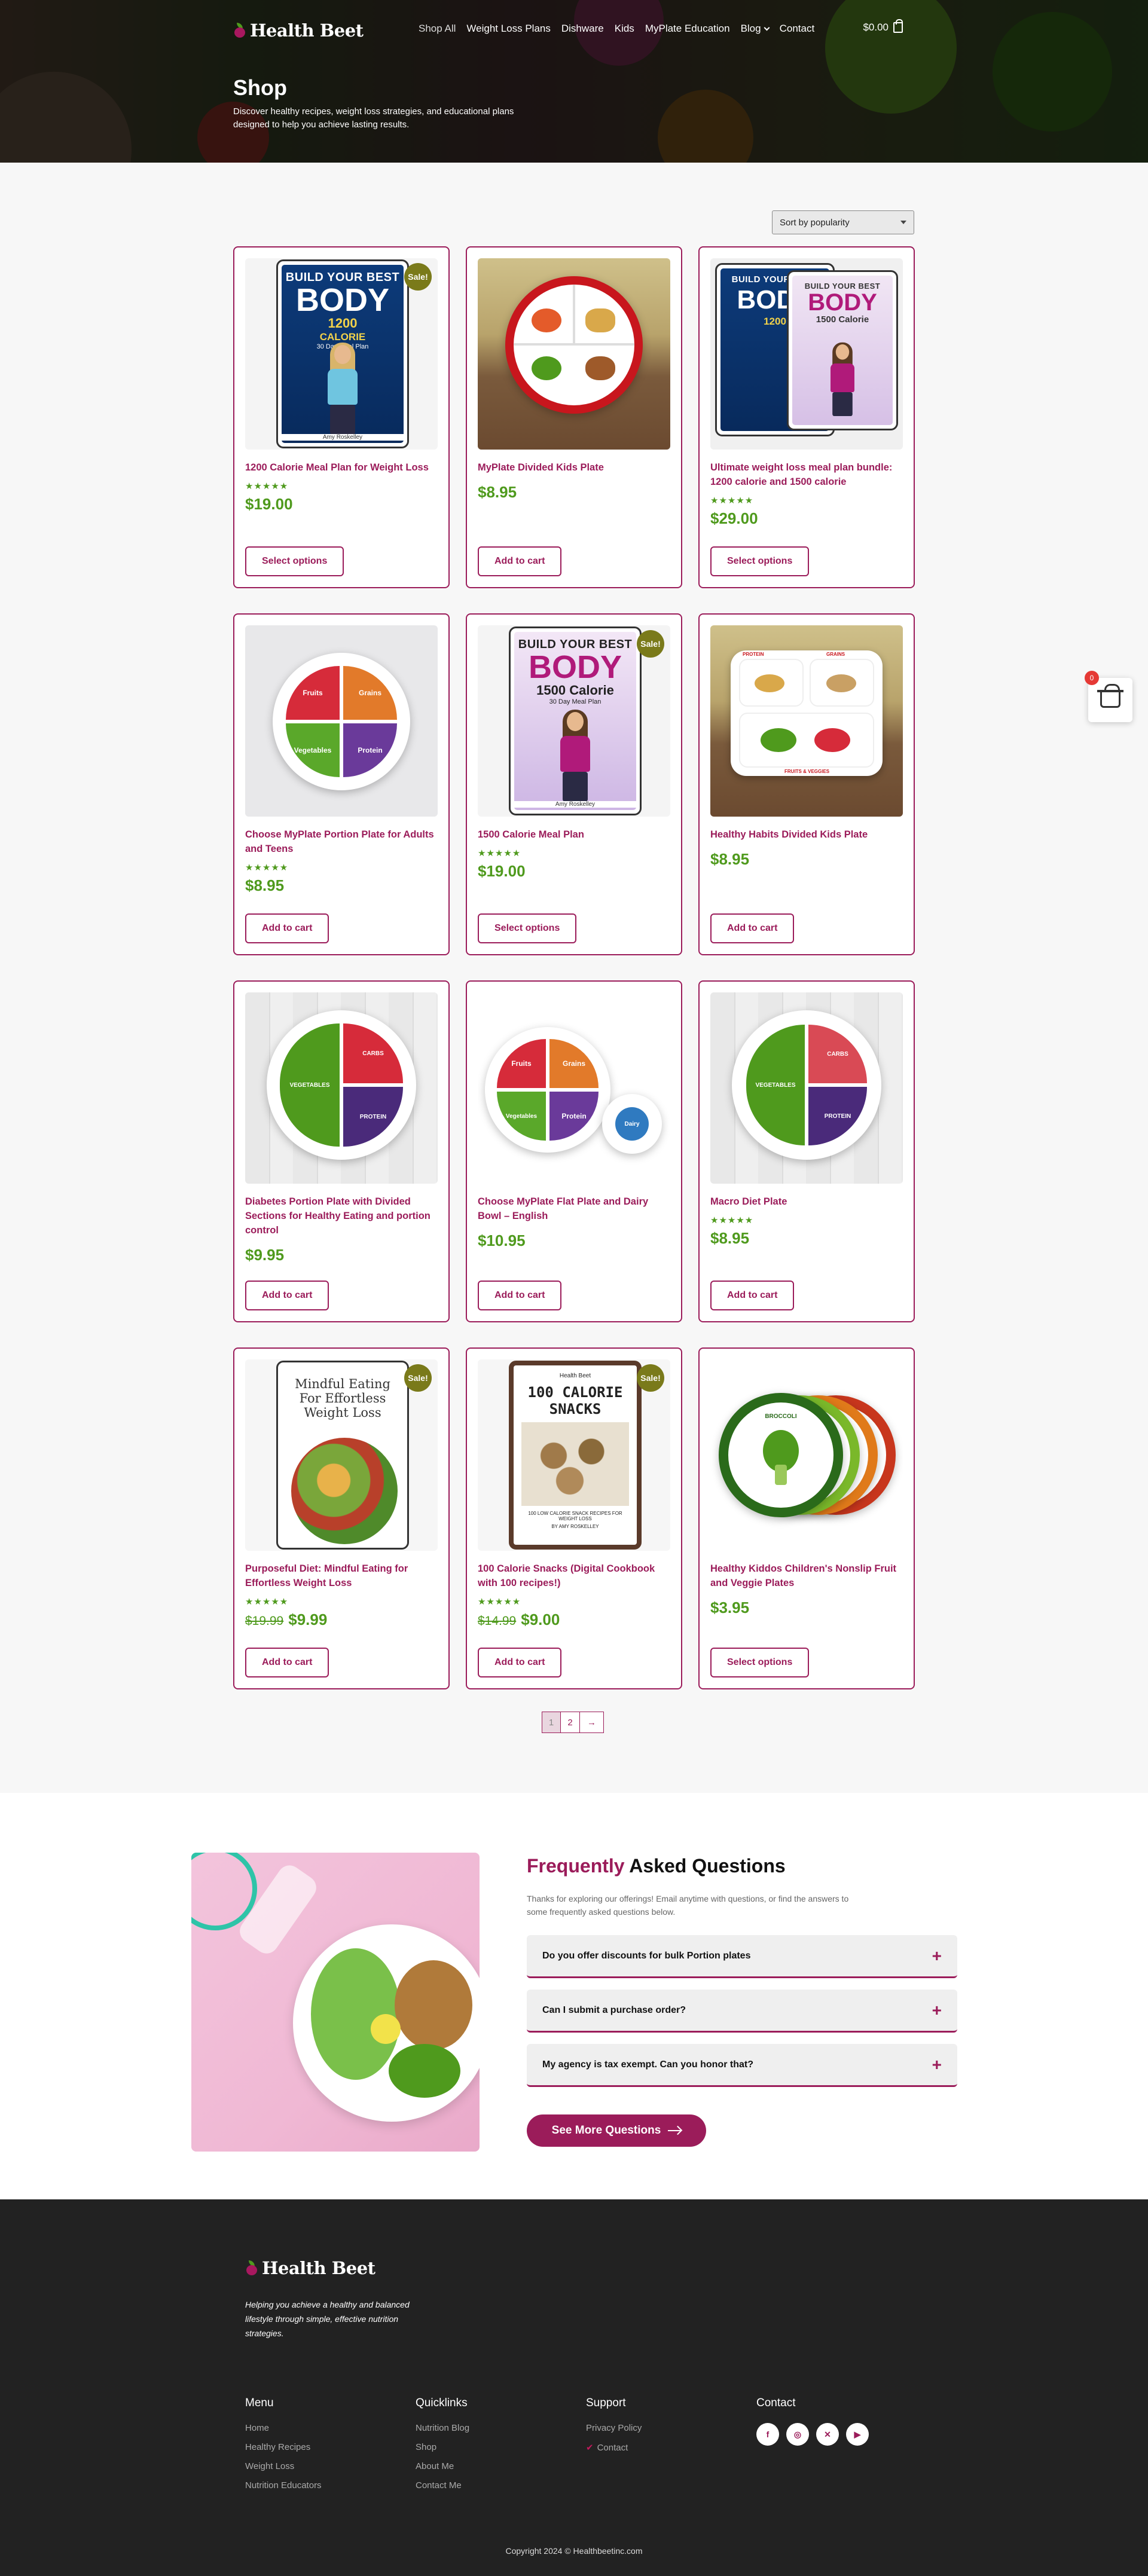 The height and width of the screenshot is (2576, 1148). What do you see at coordinates (574, 834) in the screenshot?
I see `product-name: 1500 Calorie Meal Plan` at bounding box center [574, 834].